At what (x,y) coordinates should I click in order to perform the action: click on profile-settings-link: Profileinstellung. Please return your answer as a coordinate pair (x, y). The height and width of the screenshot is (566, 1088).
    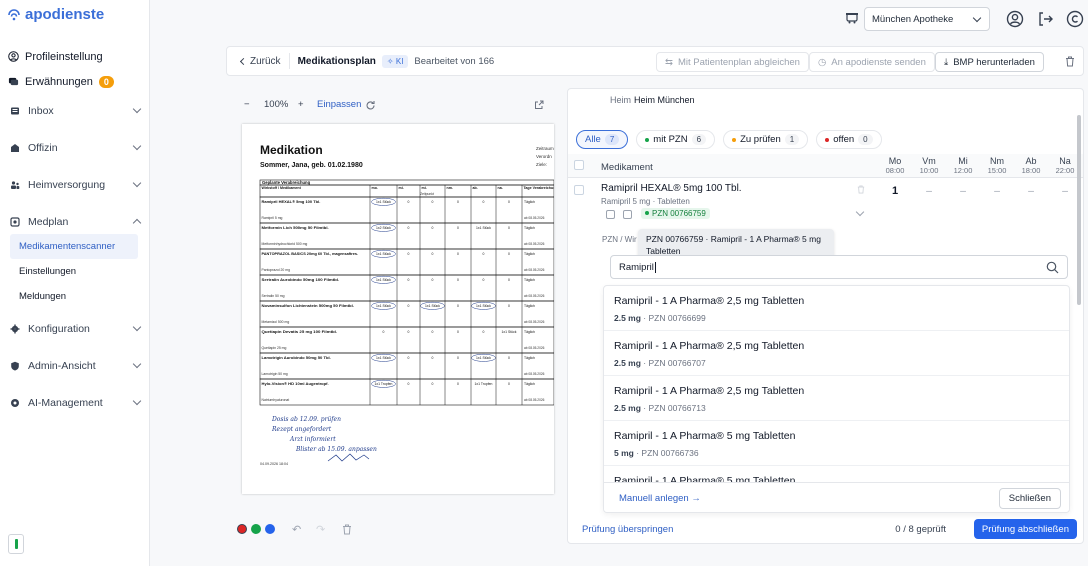
    Looking at the image, I should click on (75, 56).